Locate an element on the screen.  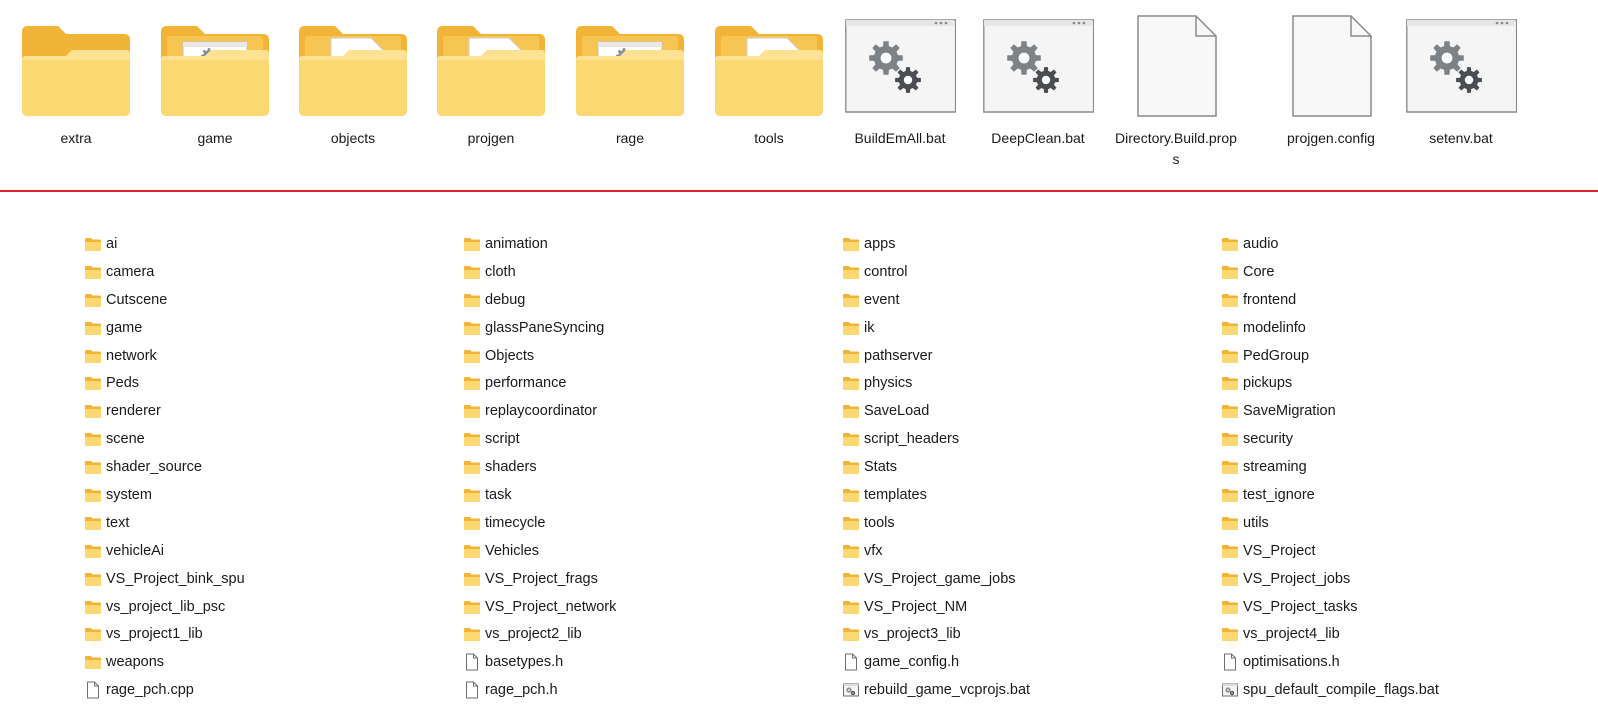
list-item: VS_Project_network is located at coordinates (648, 607).